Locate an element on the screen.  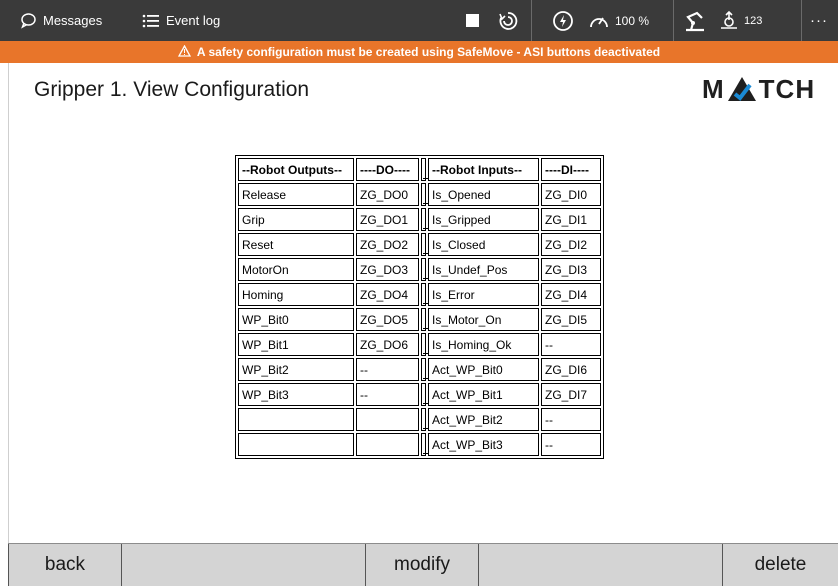
page-title: Gripper 1. View Configuration is located at coordinates (172, 89).